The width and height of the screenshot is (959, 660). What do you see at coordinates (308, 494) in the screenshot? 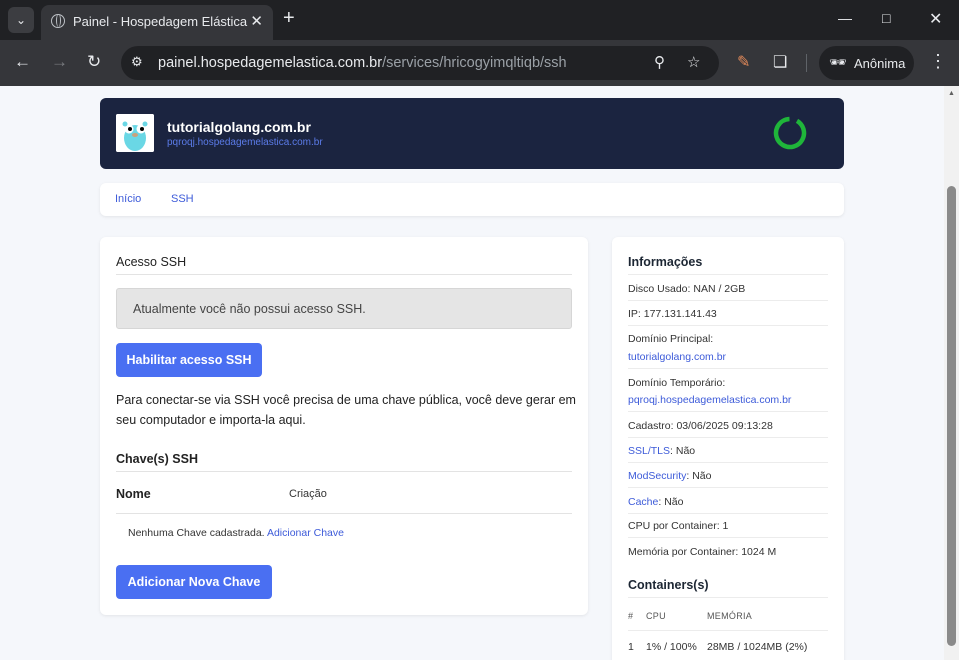
I see `column-created-header: Criação` at bounding box center [308, 494].